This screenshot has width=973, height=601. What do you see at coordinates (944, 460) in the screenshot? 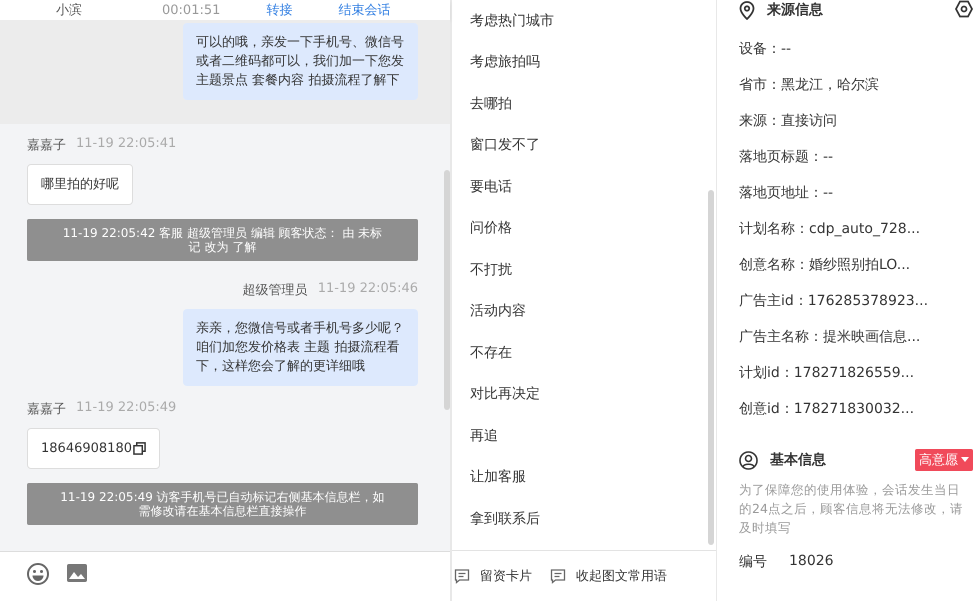
I see `intent-tag-dropdown: 高意愿` at bounding box center [944, 460].